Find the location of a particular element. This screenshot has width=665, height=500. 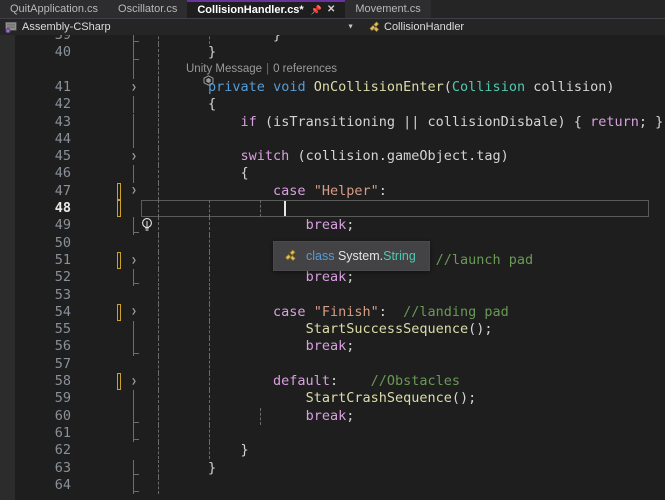

tab-label: QuitApplication.cs is located at coordinates (54, 8).